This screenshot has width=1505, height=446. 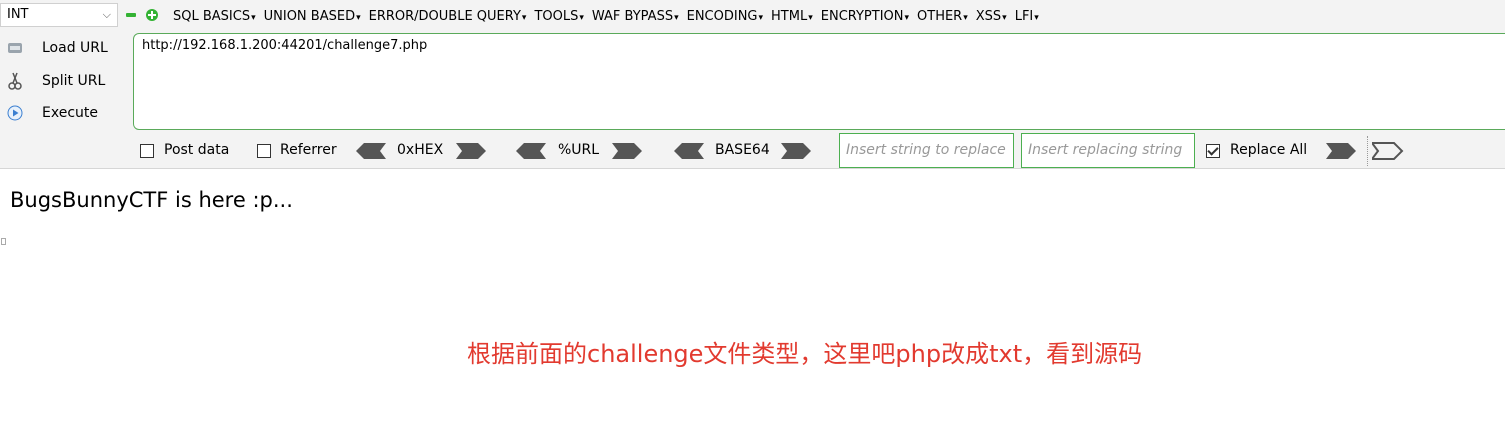 I want to click on replace-all-checkbox, so click(x=1213, y=151).